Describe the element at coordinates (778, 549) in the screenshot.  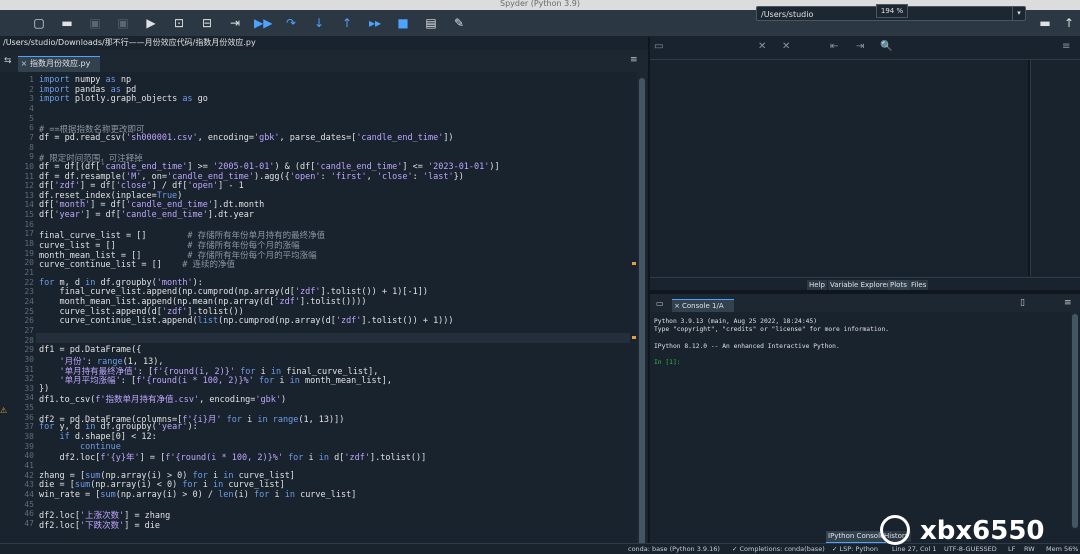
I see `status-completions: ✓ Completions: conda(base)` at that location.